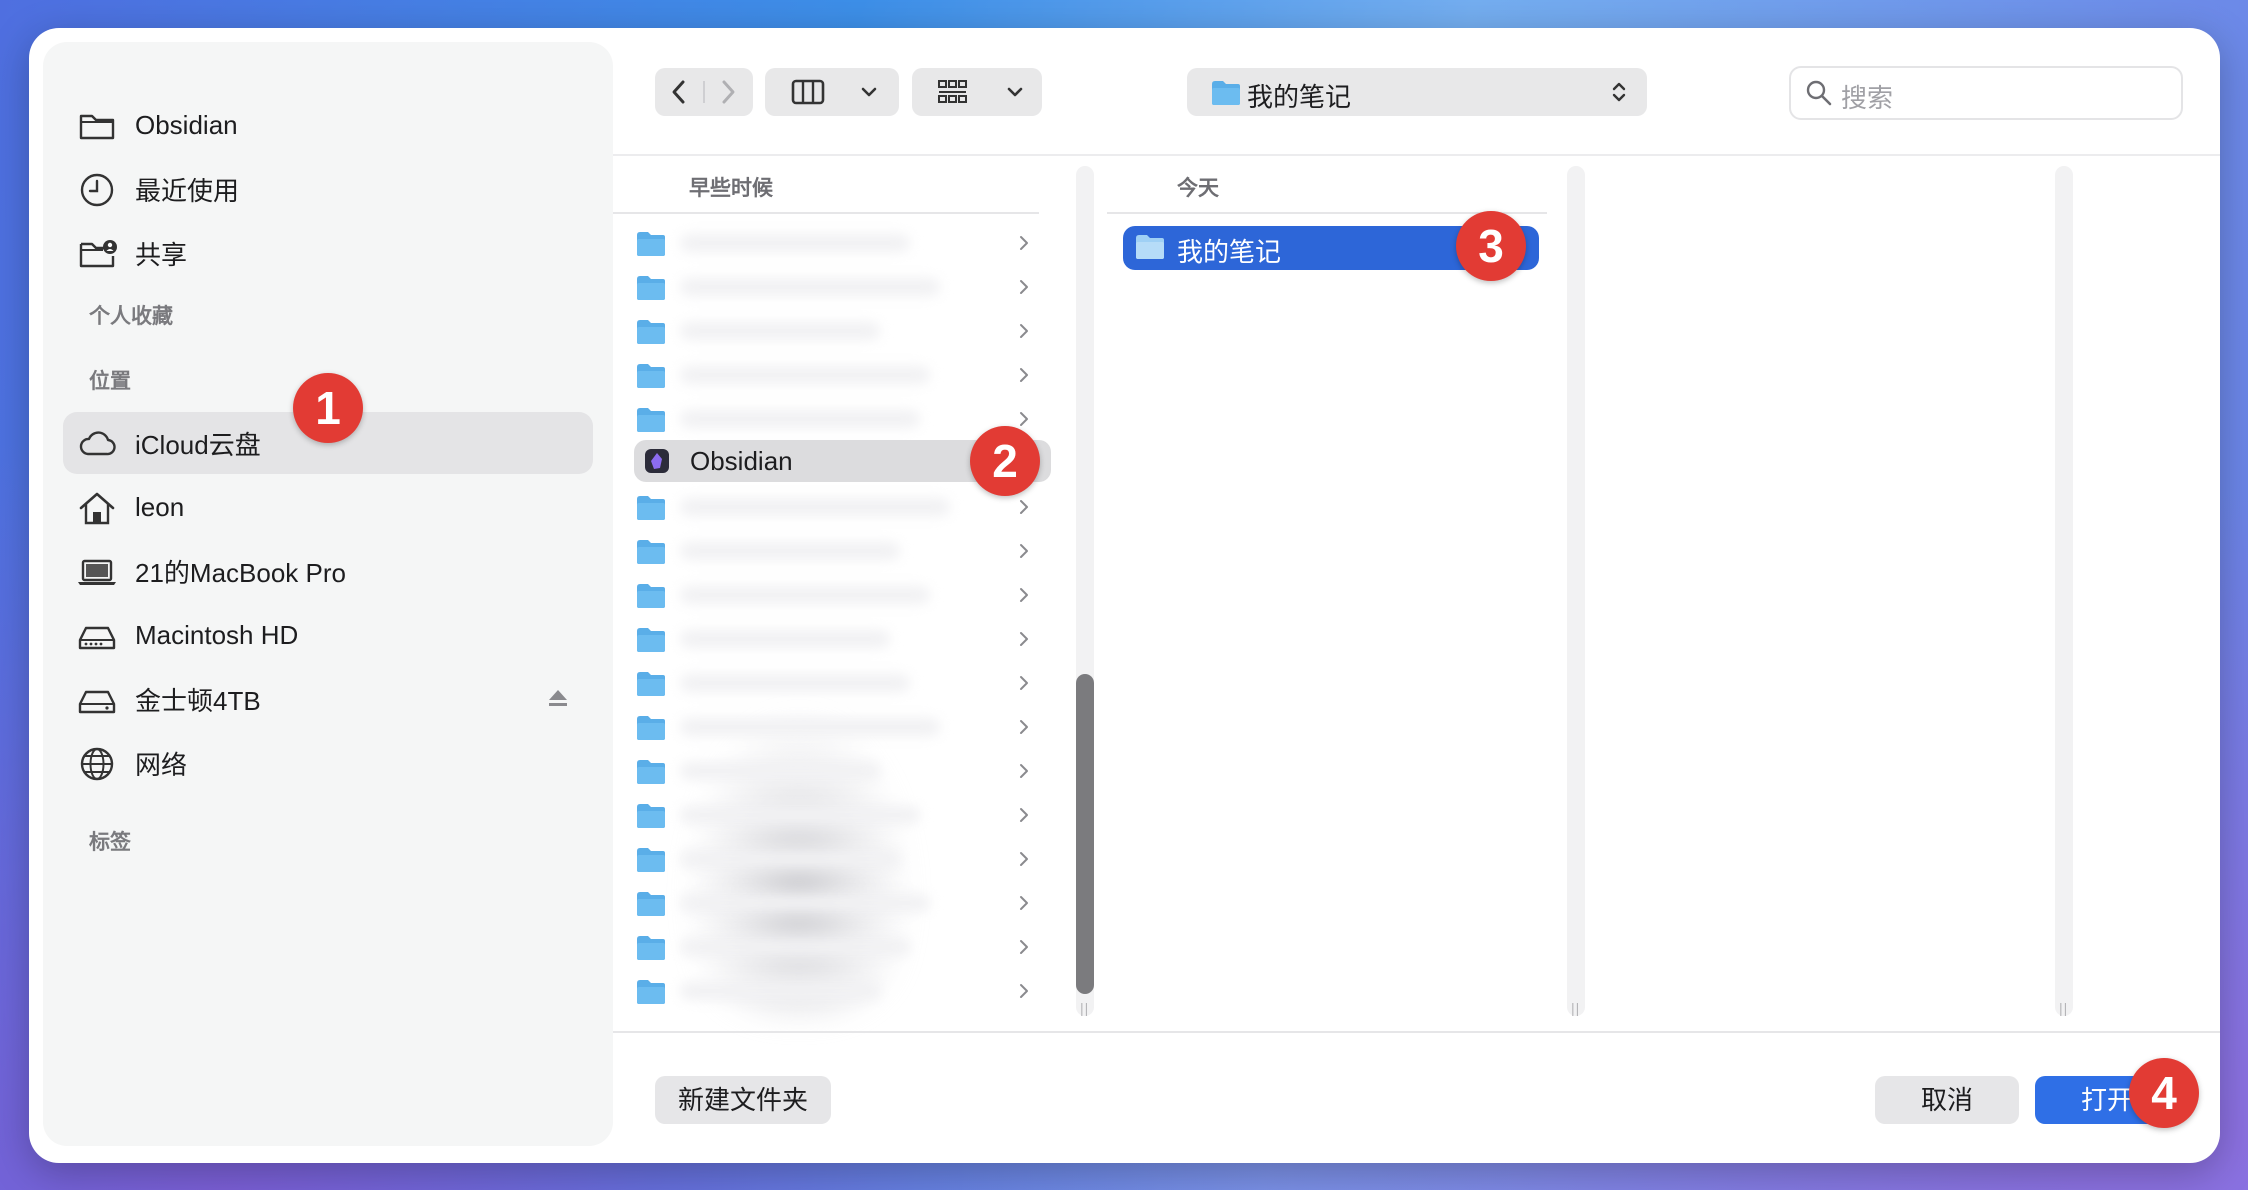 This screenshot has height=1190, width=2248. What do you see at coordinates (187, 190) in the screenshot?
I see `sidebar-item-label: 最近使用` at bounding box center [187, 190].